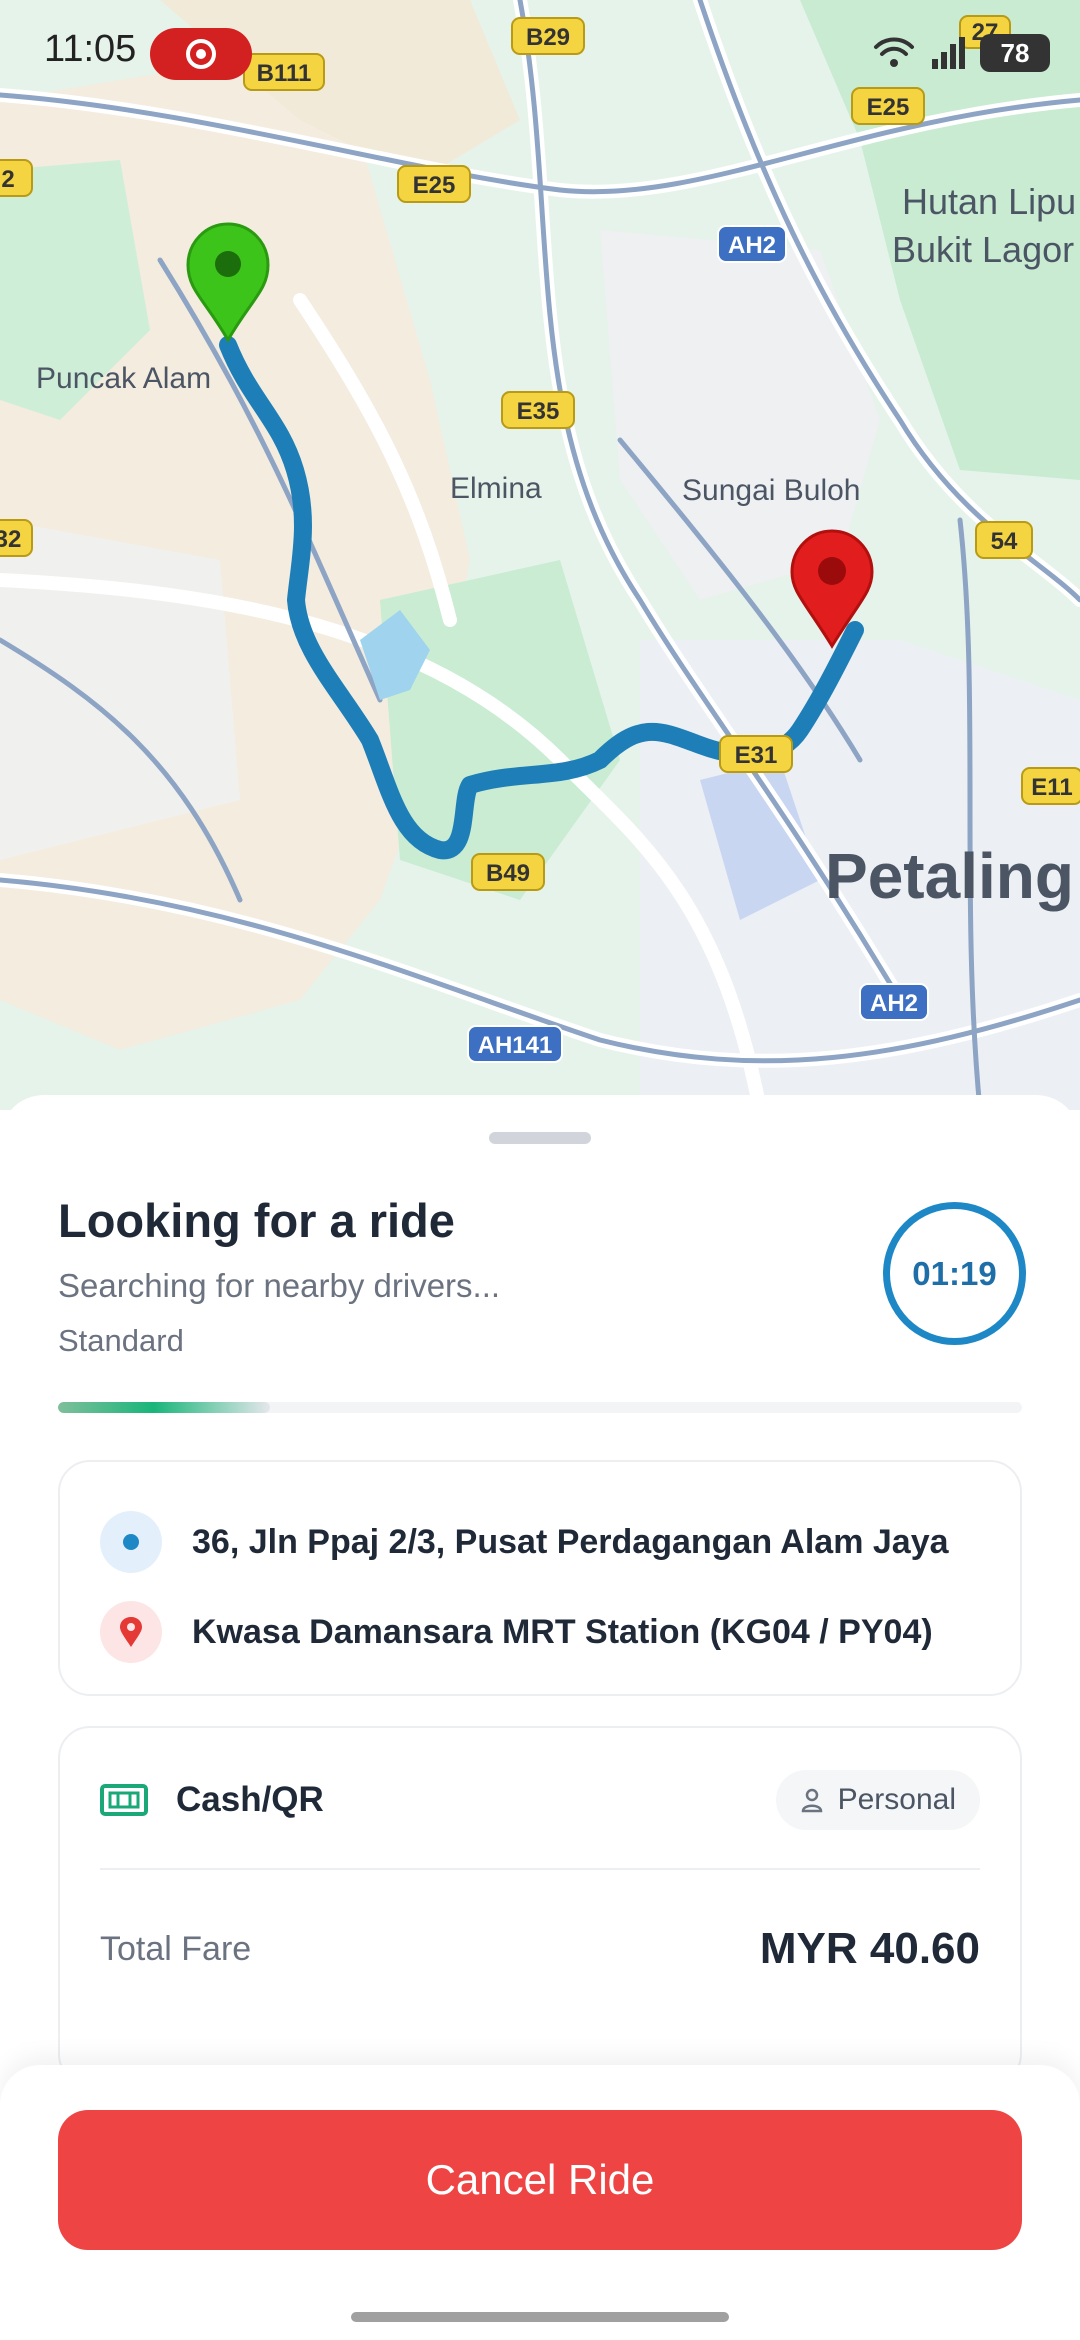 This screenshot has width=1080, height=2340. I want to click on road-badge-32: 32, so click(16, 538).